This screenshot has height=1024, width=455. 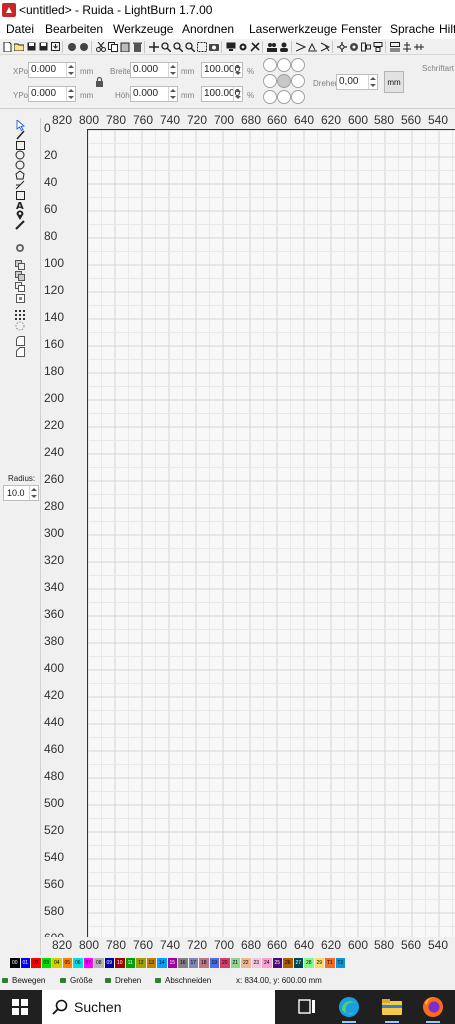 I want to click on copy-icon, so click(x=113, y=46).